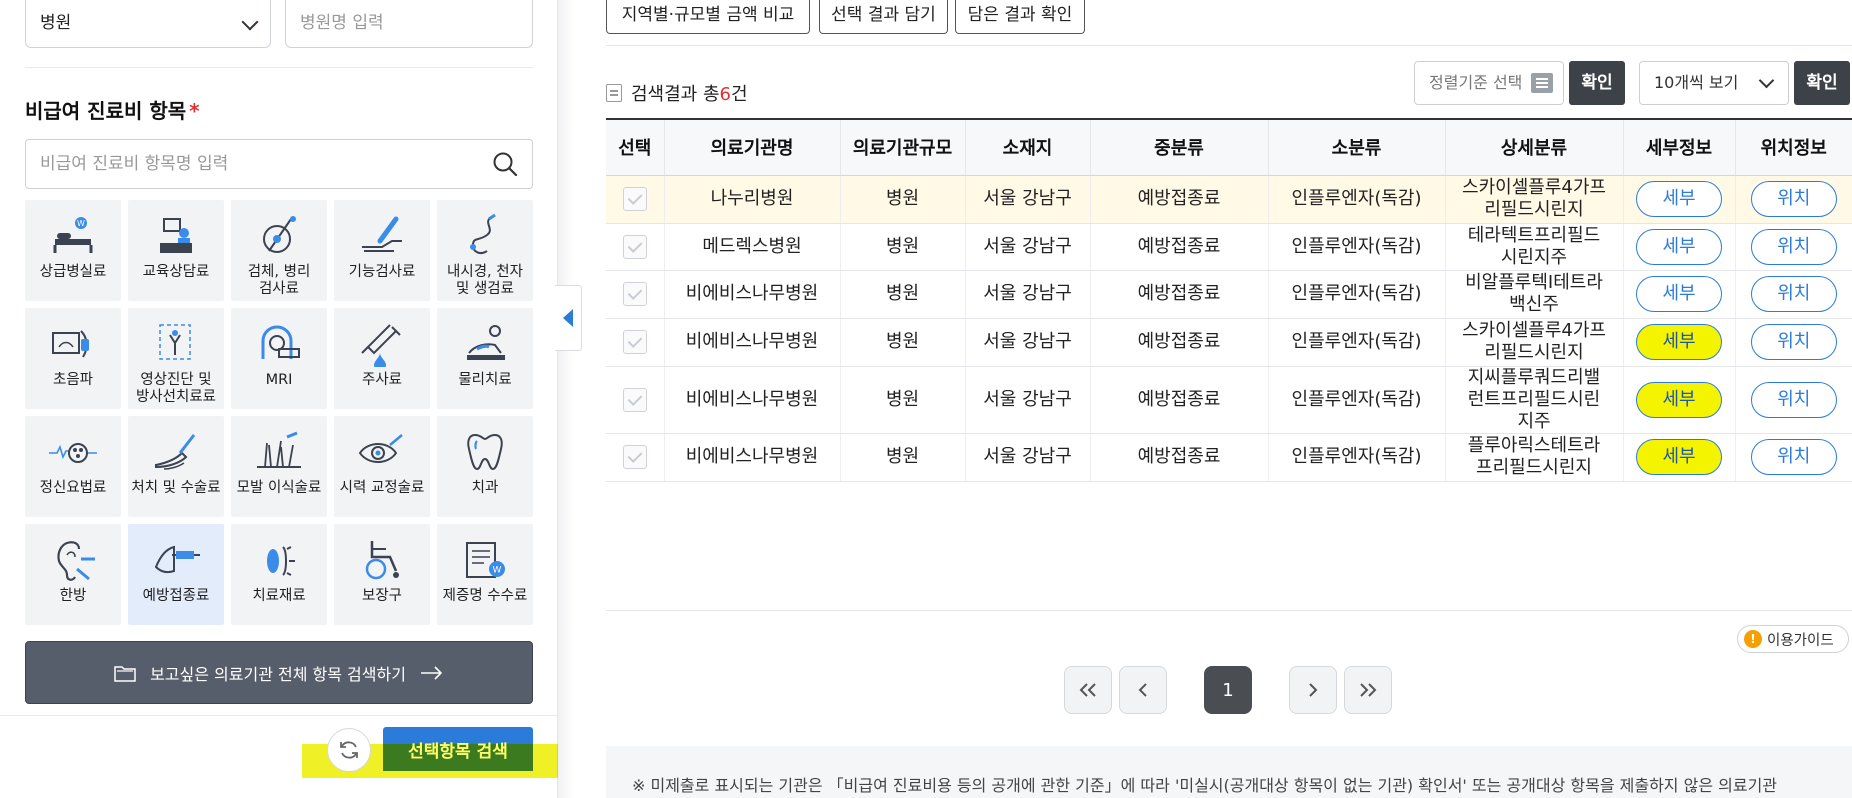  Describe the element at coordinates (1228, 690) in the screenshot. I see `page-number-current: 1` at that location.